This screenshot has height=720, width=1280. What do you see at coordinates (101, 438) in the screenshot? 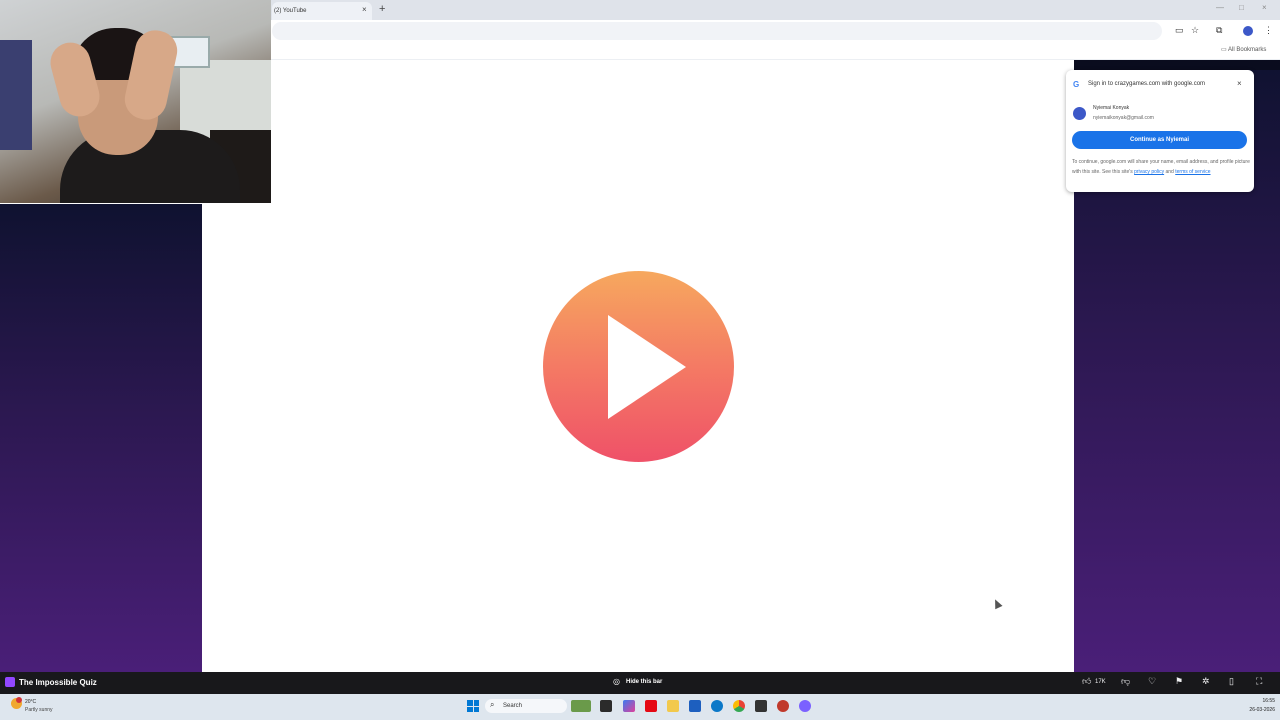
I see `left-side-panel` at bounding box center [101, 438].